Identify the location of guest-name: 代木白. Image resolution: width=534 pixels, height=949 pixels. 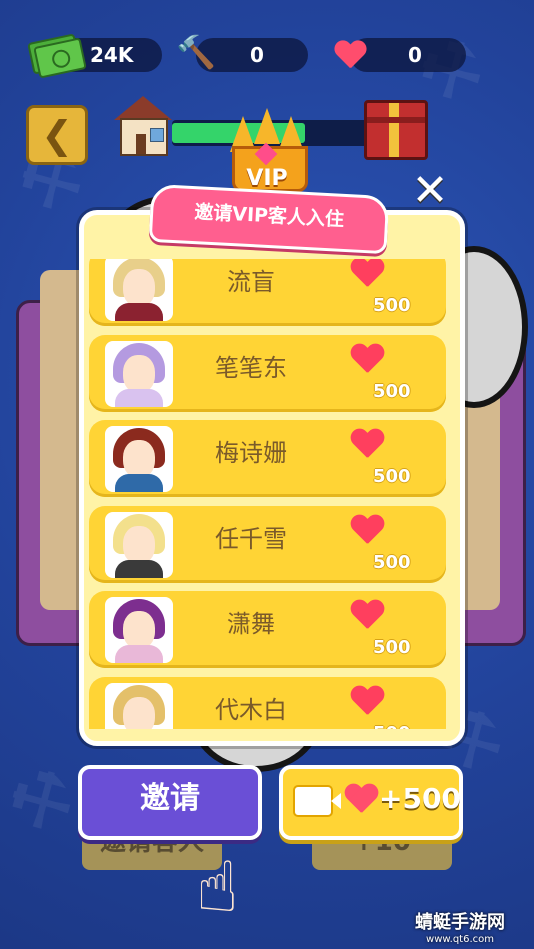
(251, 709).